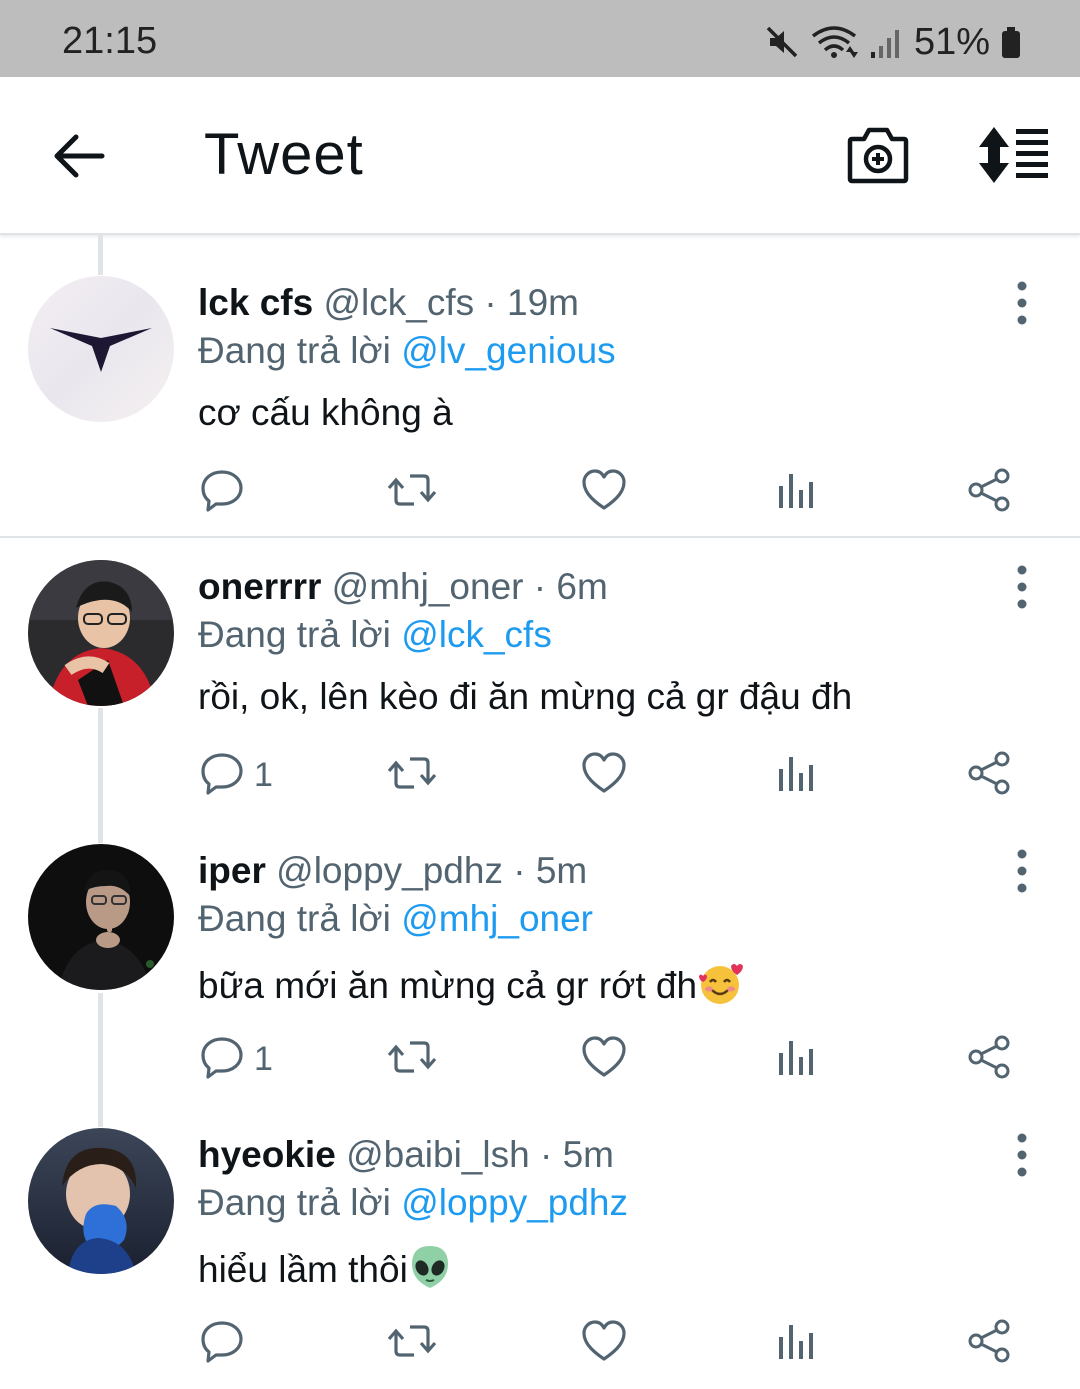  I want to click on wifi-icon, so click(834, 42).